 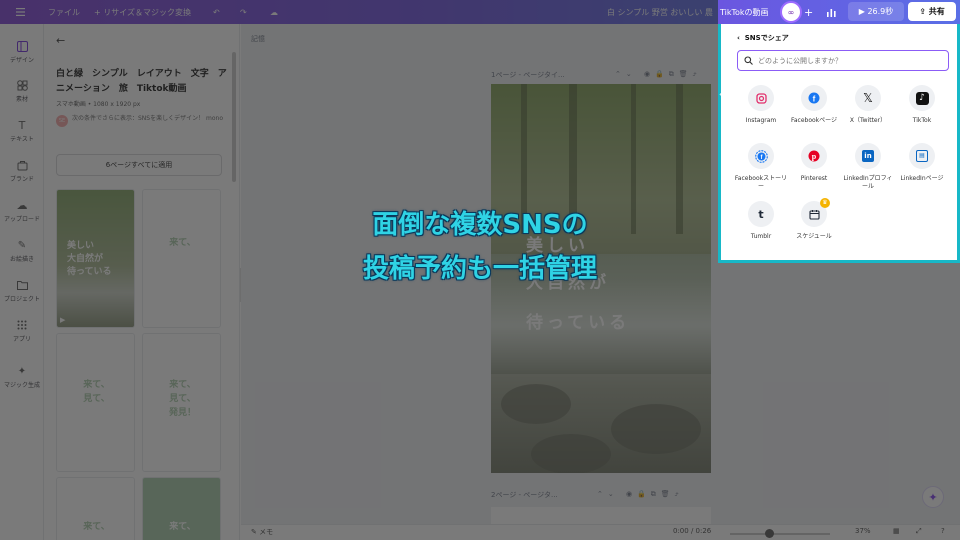 I want to click on rail-item-apps: アプリ, so click(x=22, y=331).